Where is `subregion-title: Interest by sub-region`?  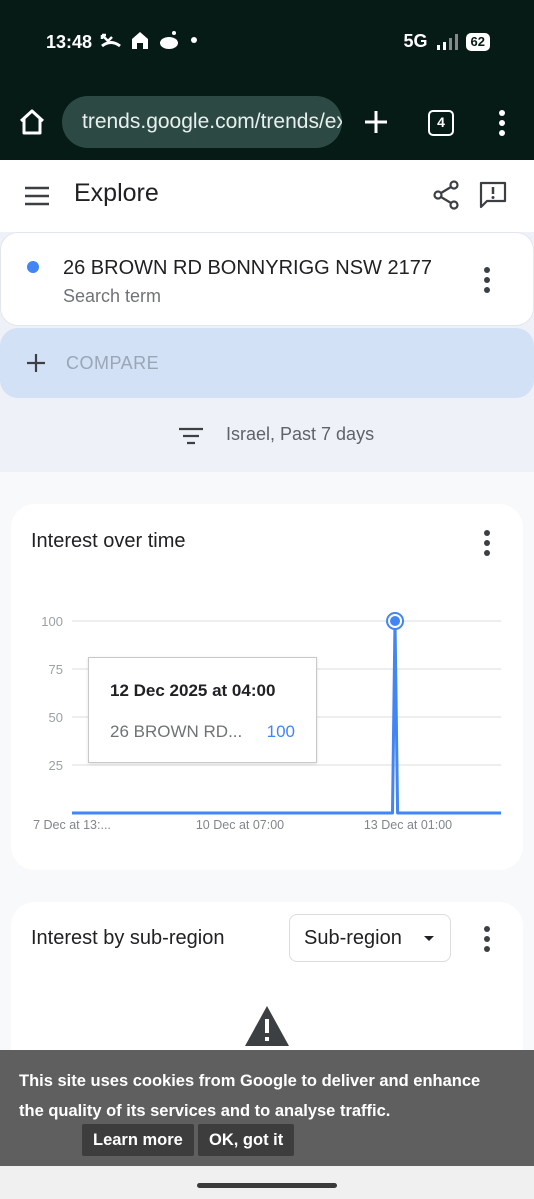 subregion-title: Interest by sub-region is located at coordinates (128, 938).